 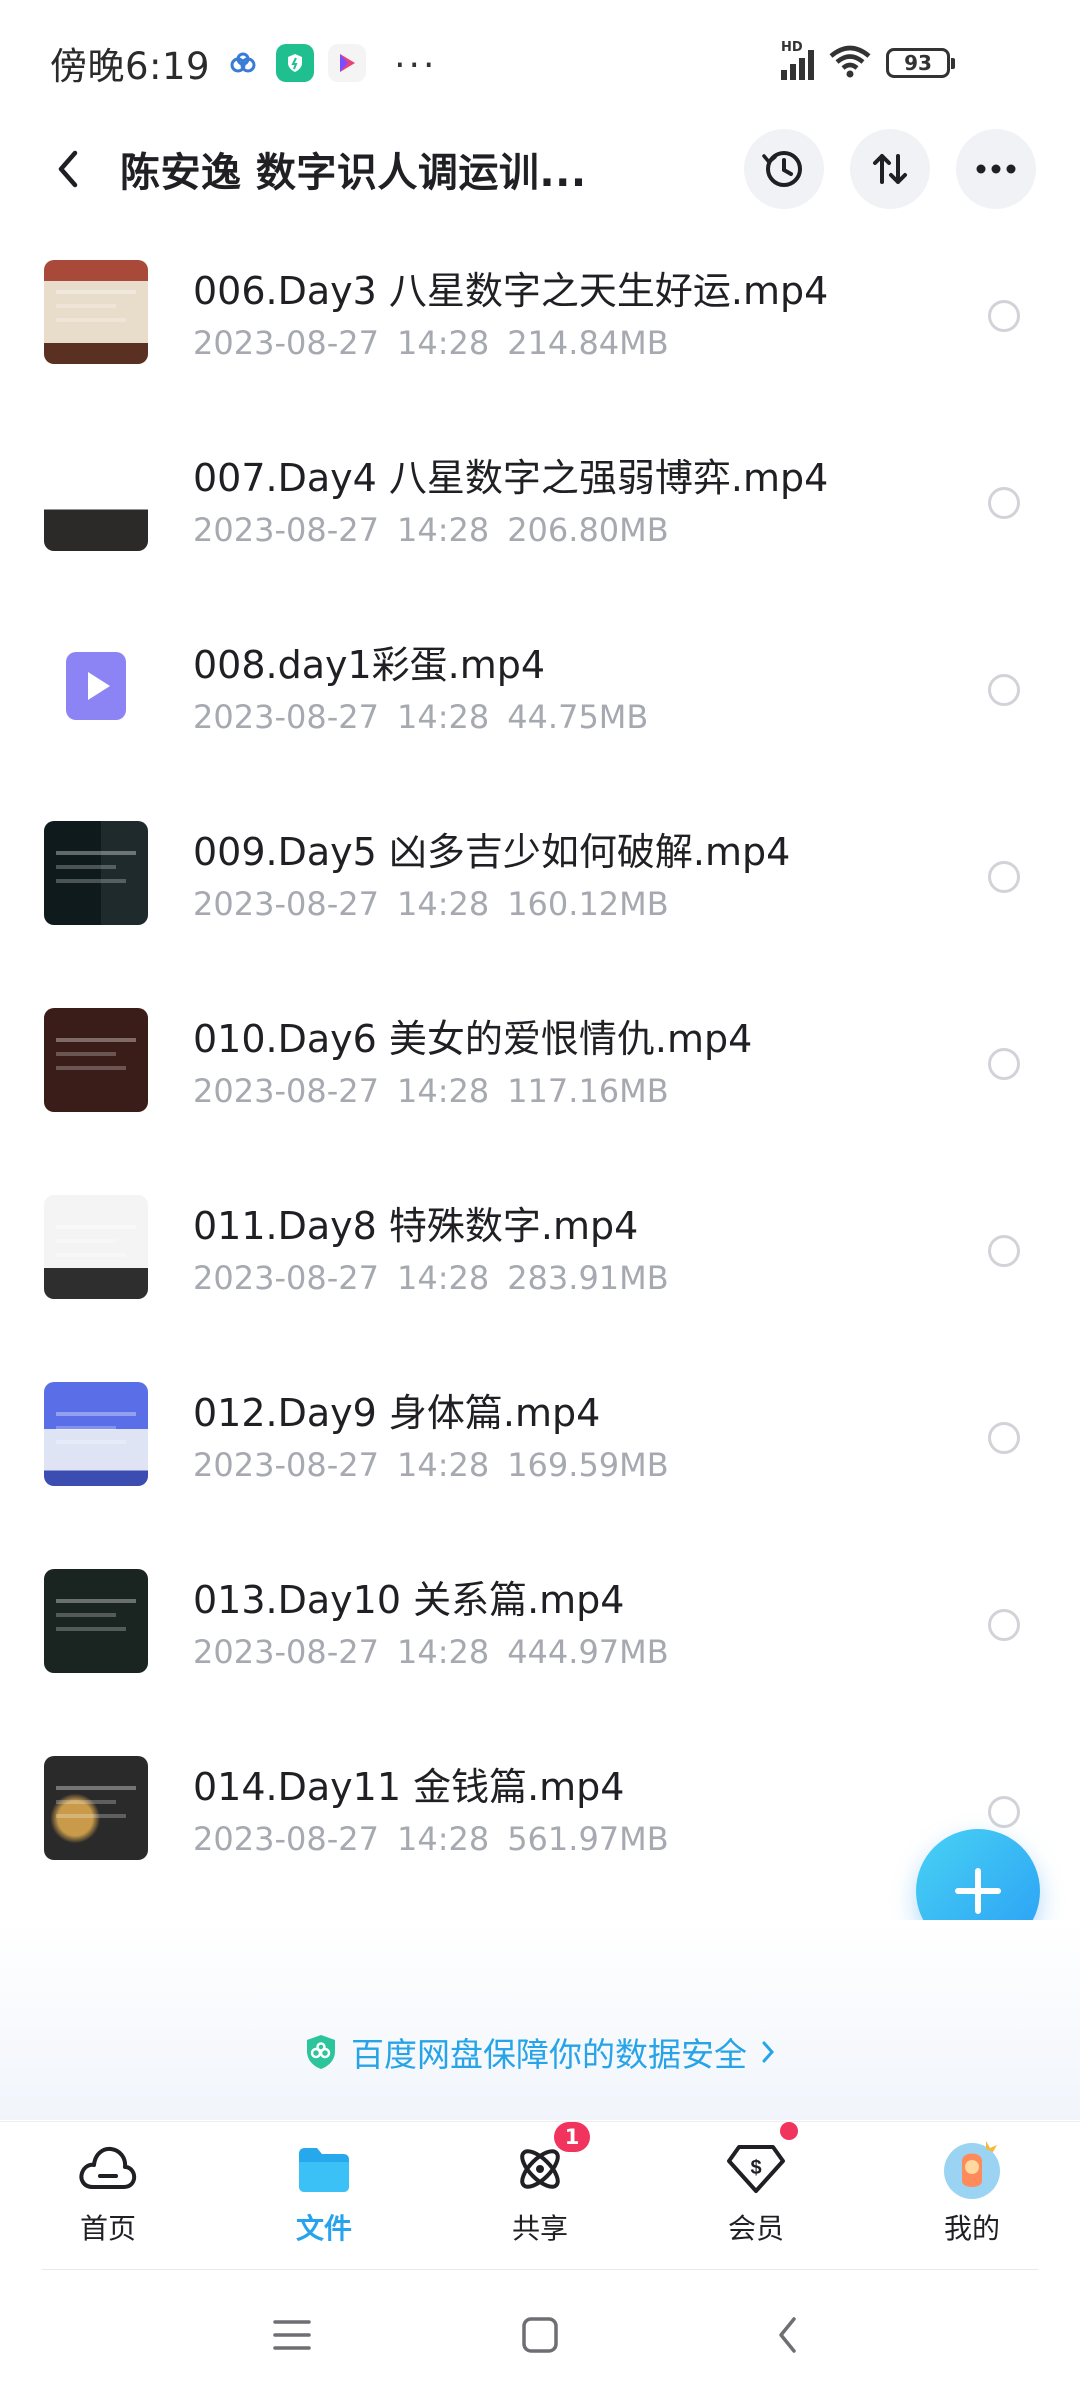 I want to click on menu-icon, so click(x=292, y=2335).